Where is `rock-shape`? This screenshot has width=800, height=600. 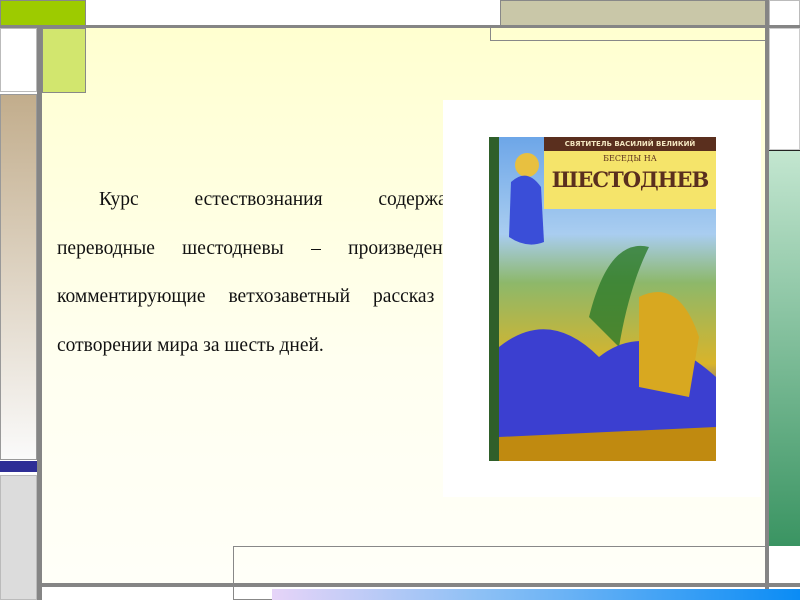 rock-shape is located at coordinates (669, 344).